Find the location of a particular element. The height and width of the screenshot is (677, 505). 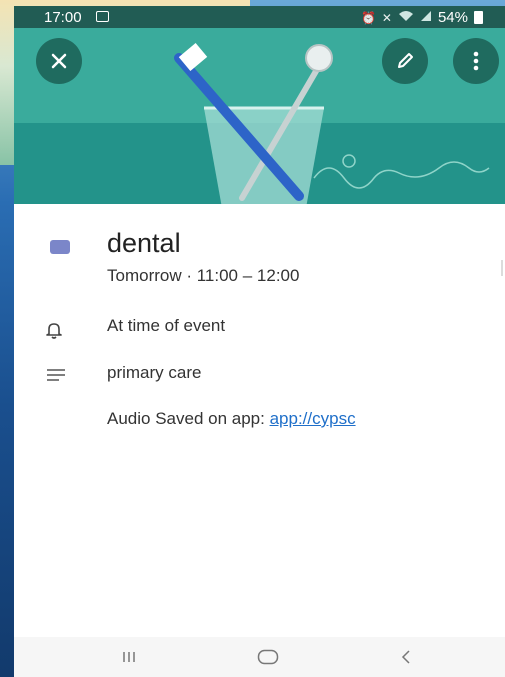

event-description: primary care is located at coordinates (154, 372).